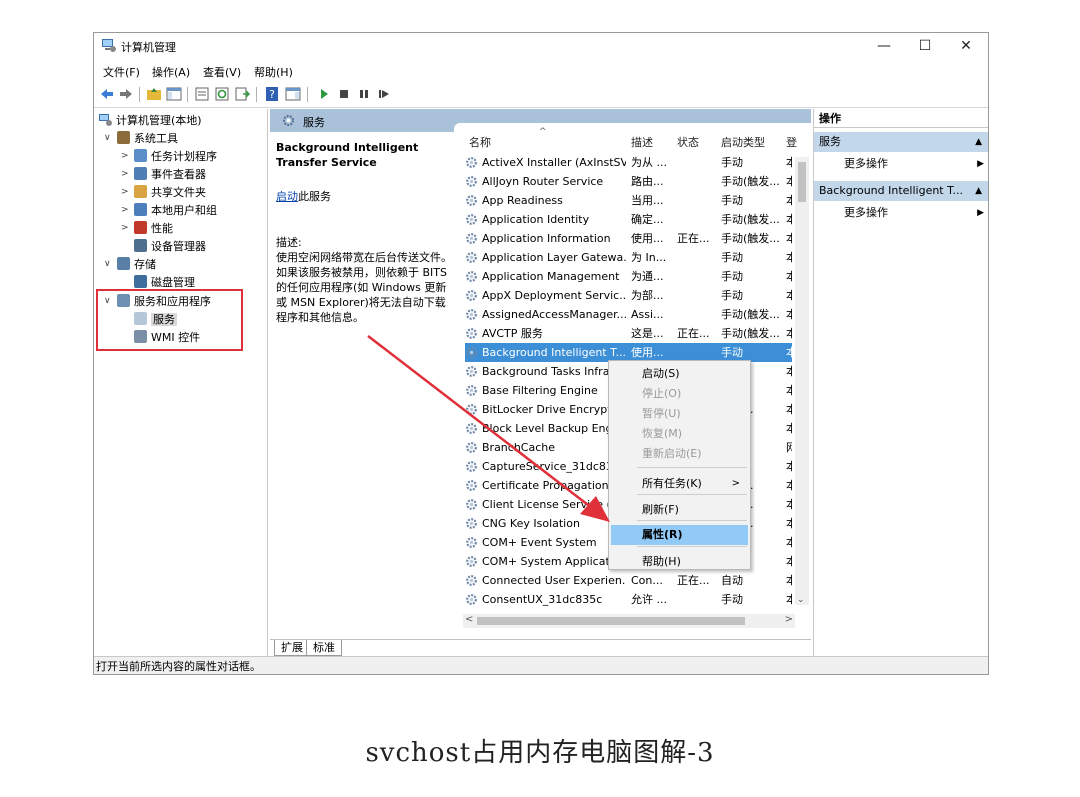 This screenshot has height=797, width=1080. Describe the element at coordinates (628, 162) in the screenshot. I see `service-row: ActiveX Installer (AxInstSV) 为从 ... 手动 本` at that location.